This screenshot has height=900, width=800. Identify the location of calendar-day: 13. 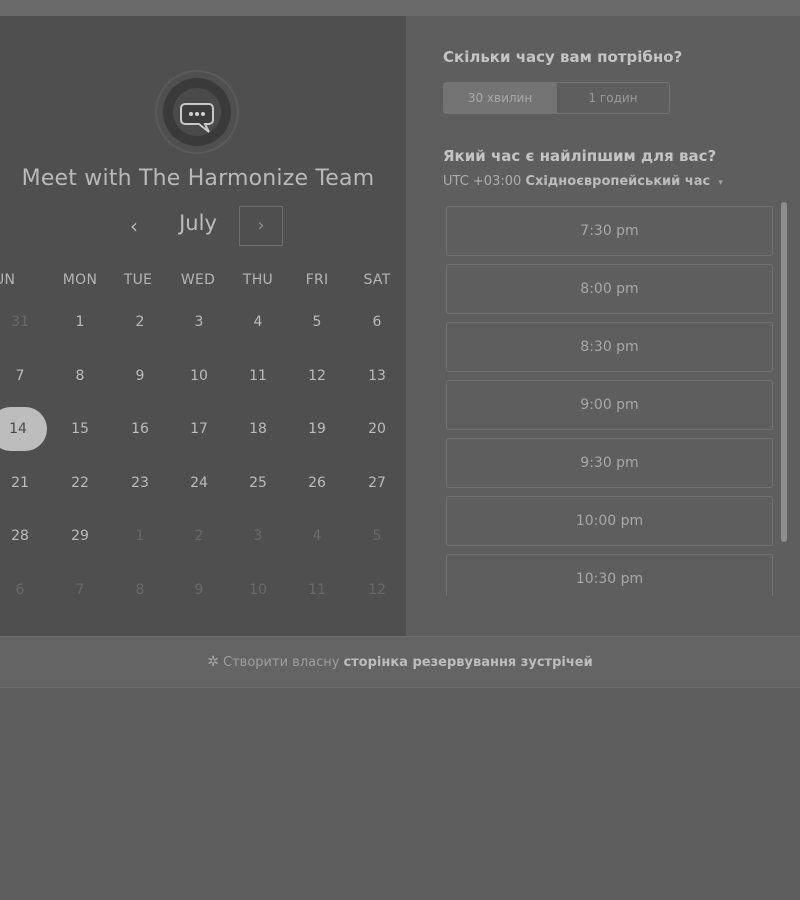
(377, 376).